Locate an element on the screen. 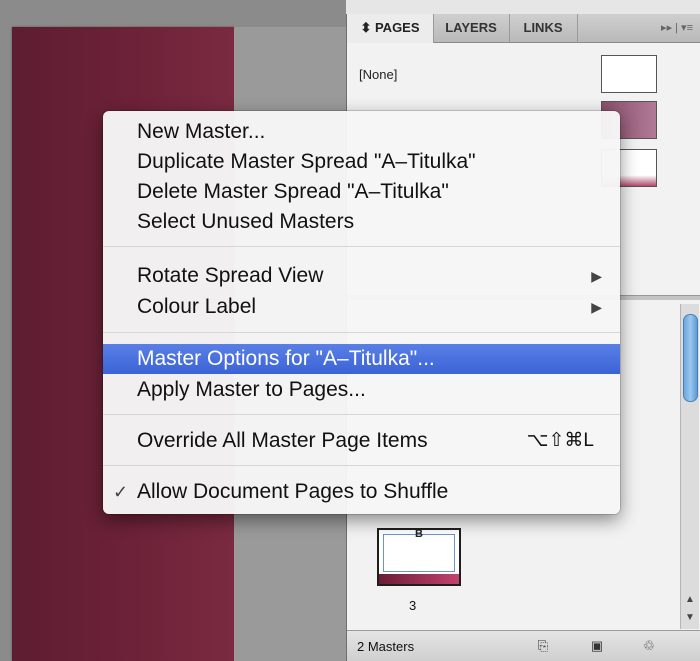 This screenshot has width=700, height=661. page-master-letter: B is located at coordinates (419, 534).